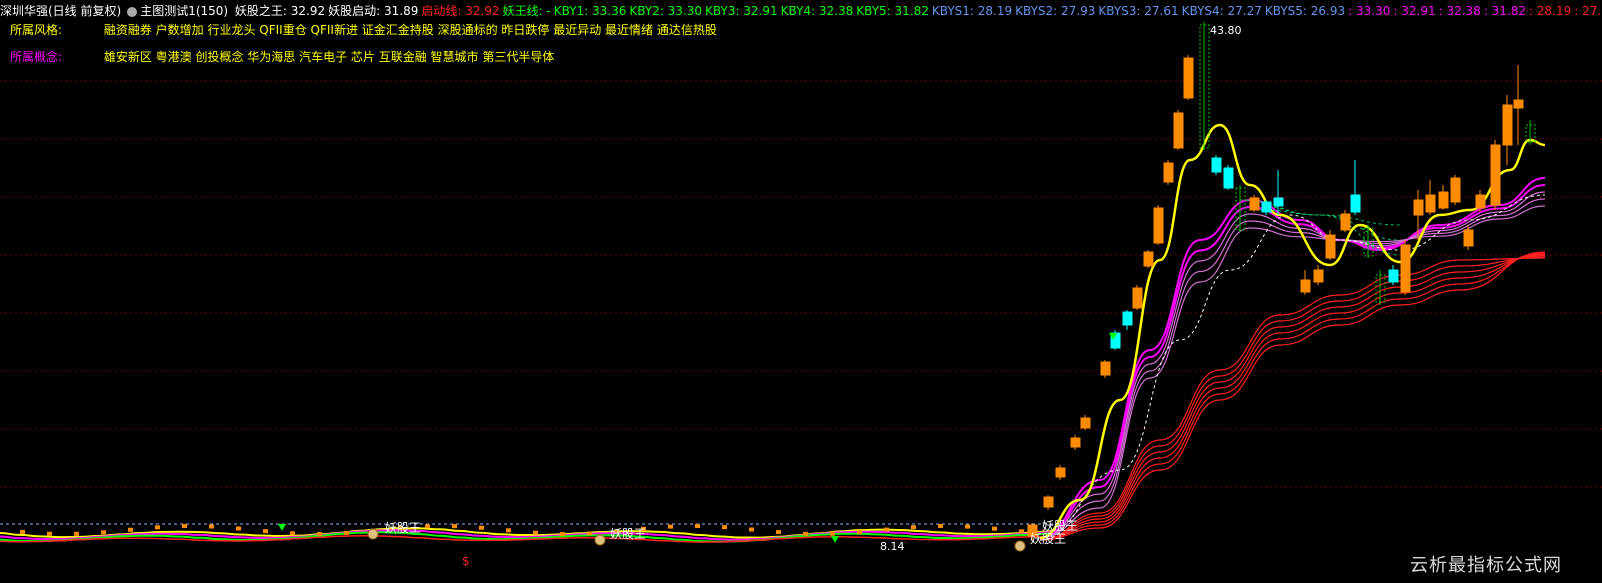  Describe the element at coordinates (1055, 11) in the screenshot. I see `indicator-value: KBYS2: 27.93` at that location.